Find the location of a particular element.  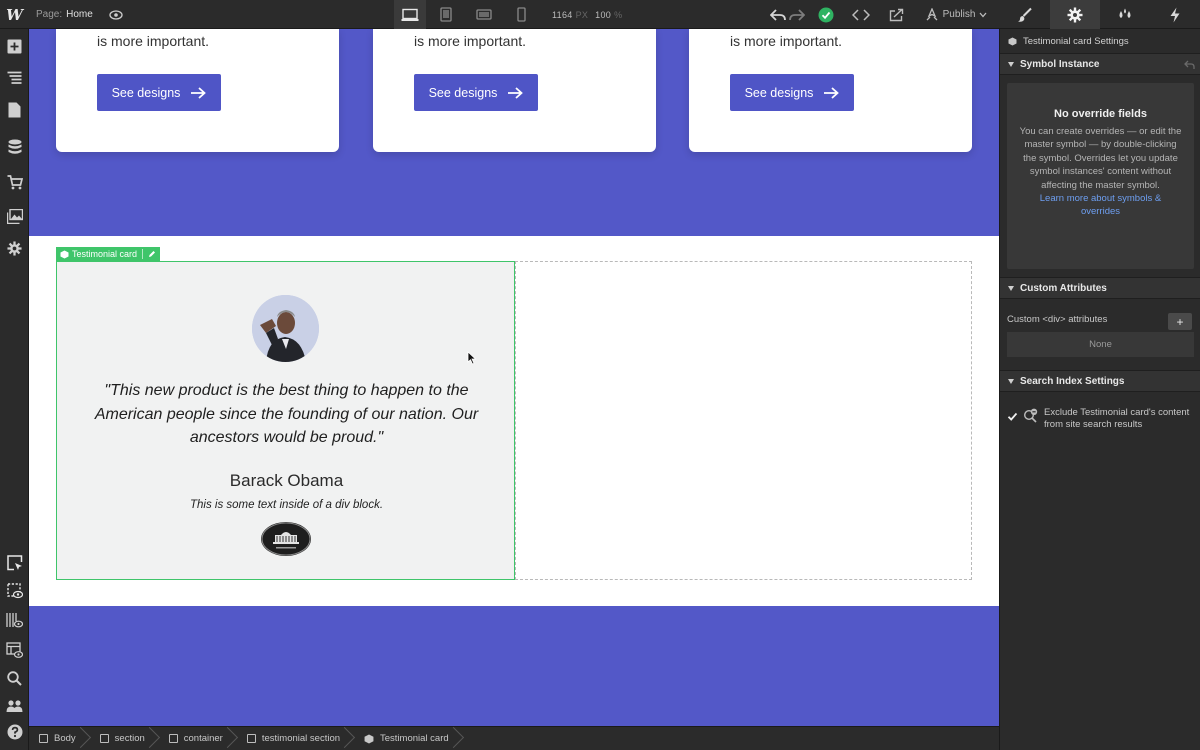

canvas-width-unit: PX is located at coordinates (582, 14).